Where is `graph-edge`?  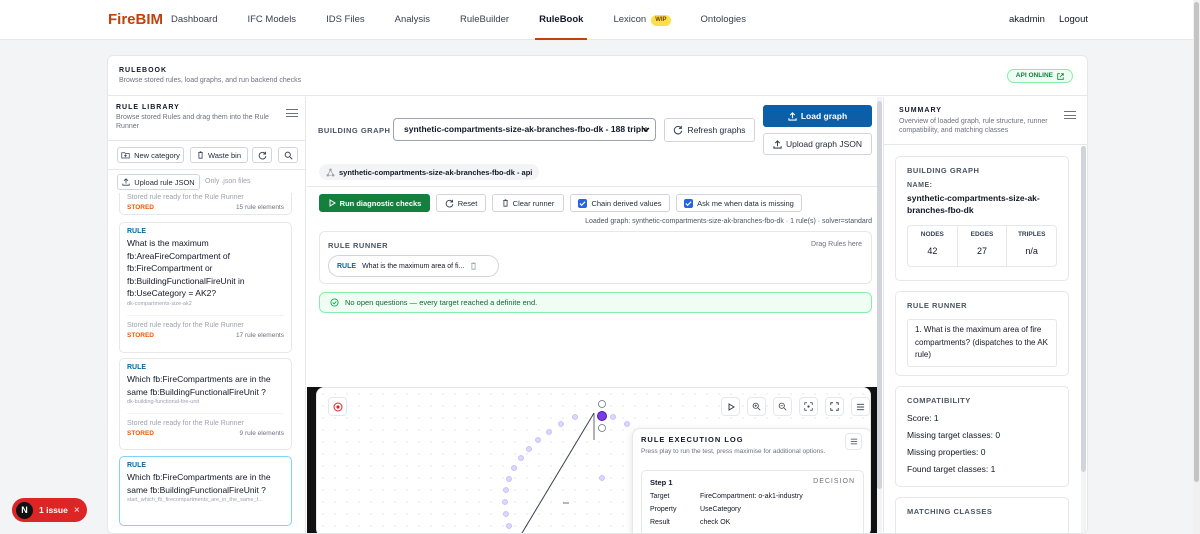
graph-edge is located at coordinates (558, 472).